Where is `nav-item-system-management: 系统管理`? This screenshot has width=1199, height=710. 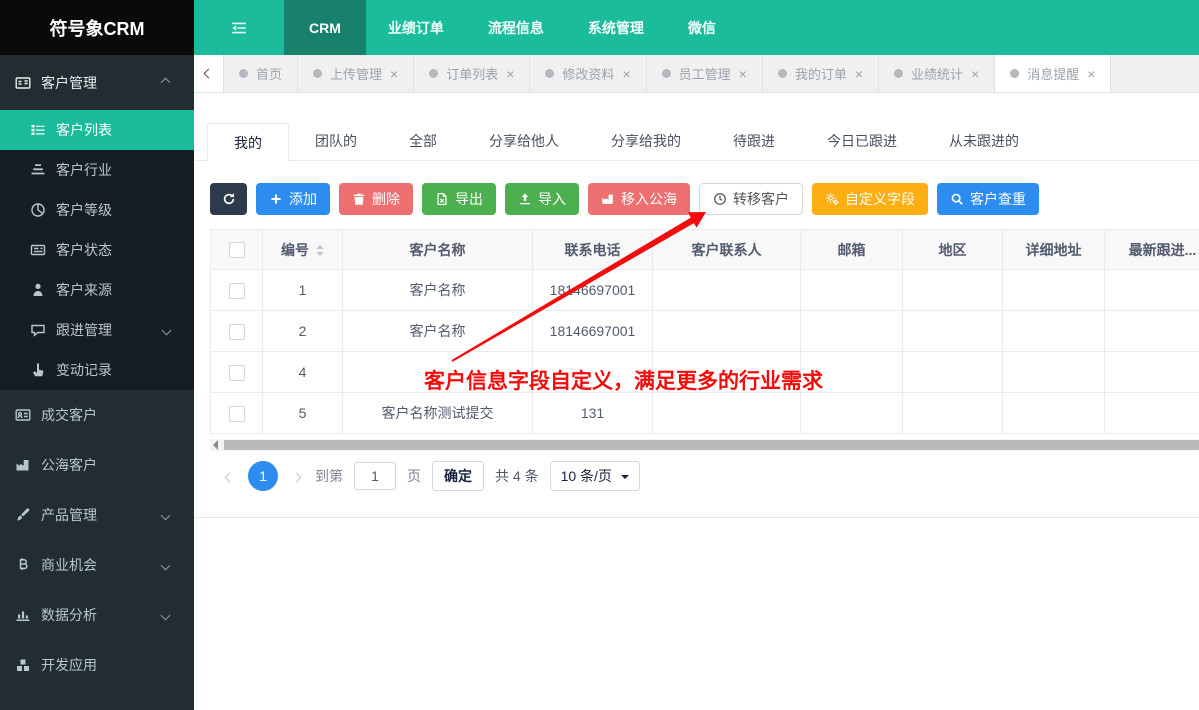
nav-item-system-management: 系统管理 is located at coordinates (616, 27).